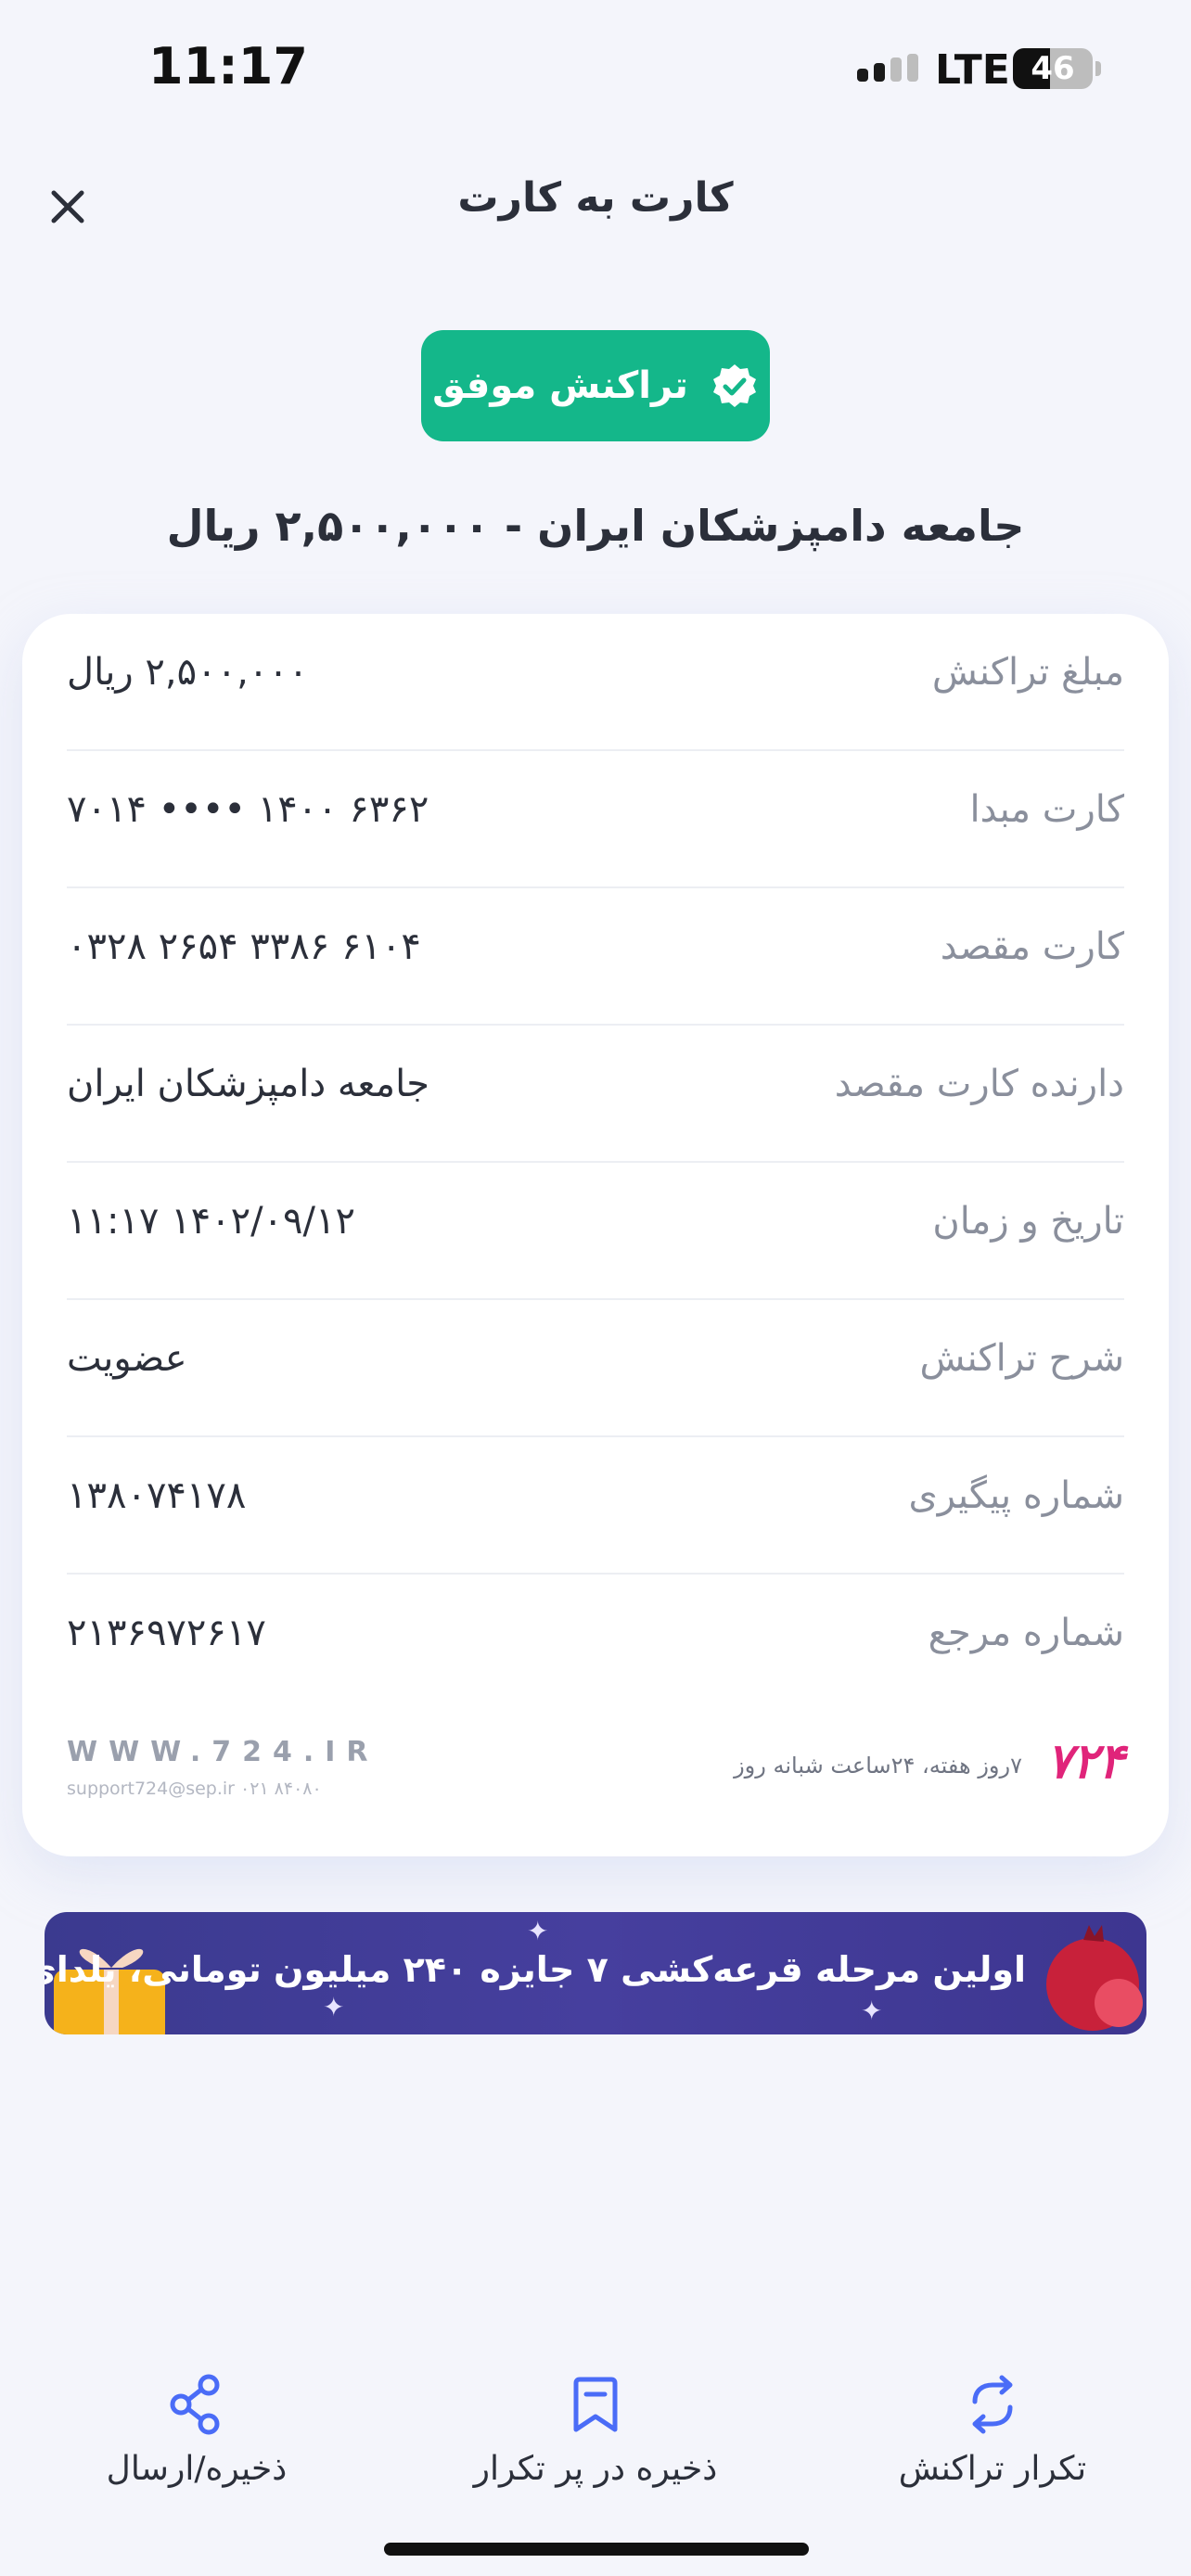  I want to click on detail-row-reference-number: شماره مرجع ۲۱۳۶۹۷۲۶۱۷, so click(595, 1642).